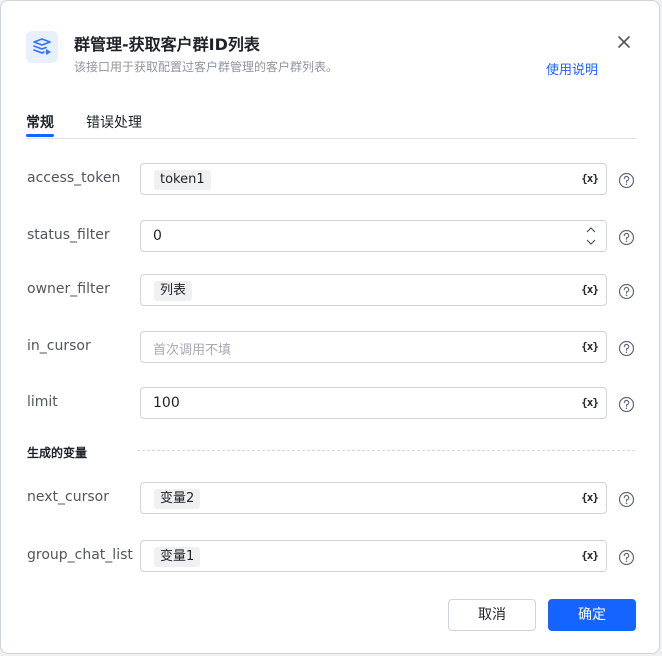  What do you see at coordinates (68, 289) in the screenshot?
I see `owner-filter-label: owner_filter` at bounding box center [68, 289].